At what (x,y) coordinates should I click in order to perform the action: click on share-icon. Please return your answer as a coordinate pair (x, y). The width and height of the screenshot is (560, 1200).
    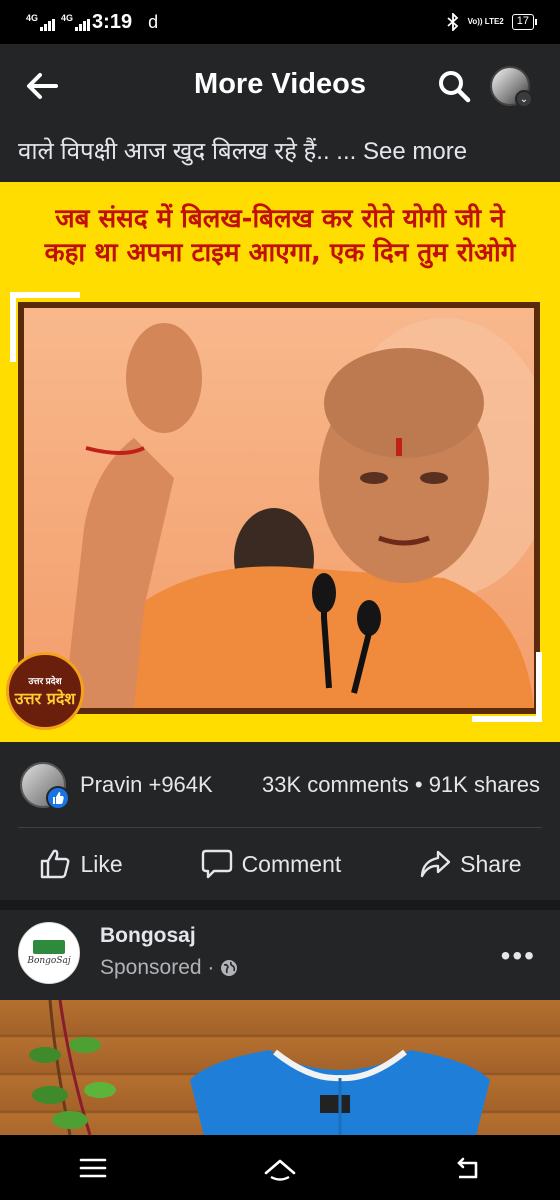
    Looking at the image, I should click on (435, 864).